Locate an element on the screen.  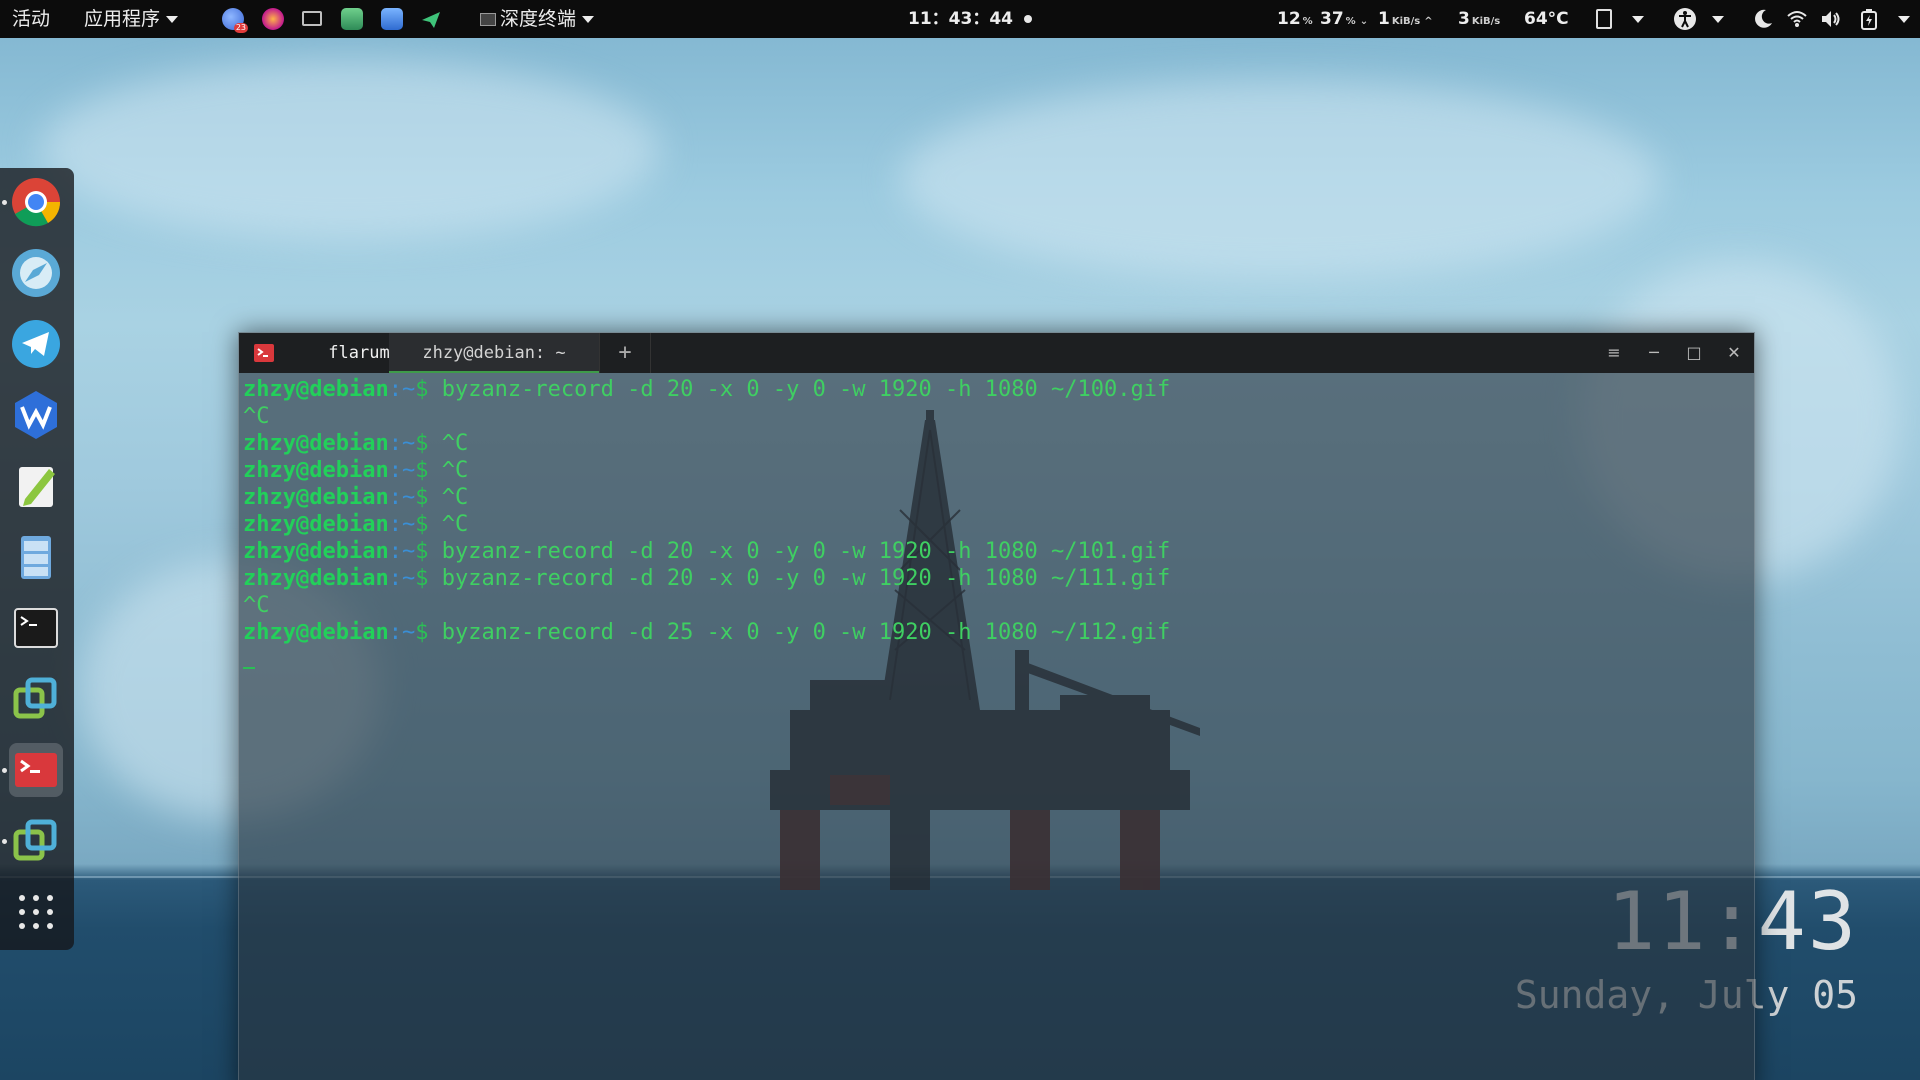
volume-icon is located at coordinates (1831, 19).